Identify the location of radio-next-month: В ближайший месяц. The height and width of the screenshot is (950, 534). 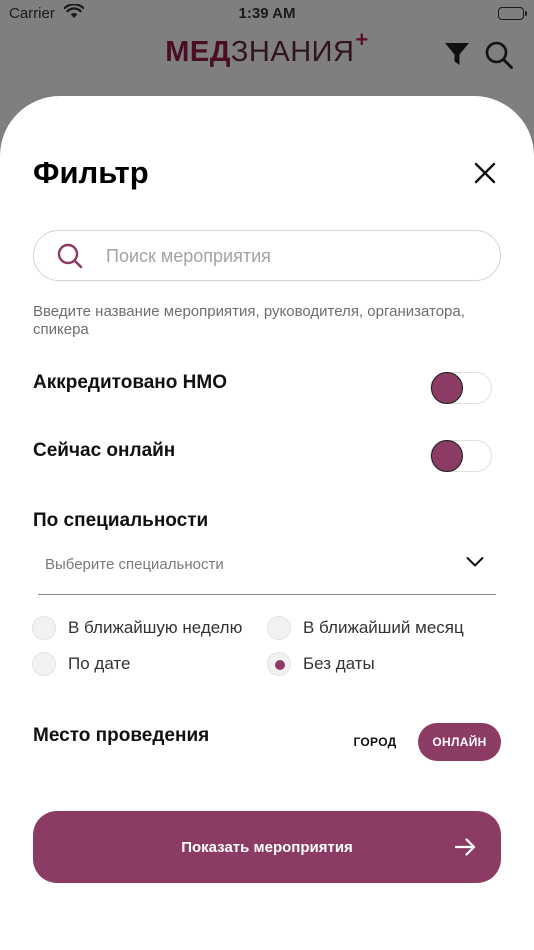
(382, 629).